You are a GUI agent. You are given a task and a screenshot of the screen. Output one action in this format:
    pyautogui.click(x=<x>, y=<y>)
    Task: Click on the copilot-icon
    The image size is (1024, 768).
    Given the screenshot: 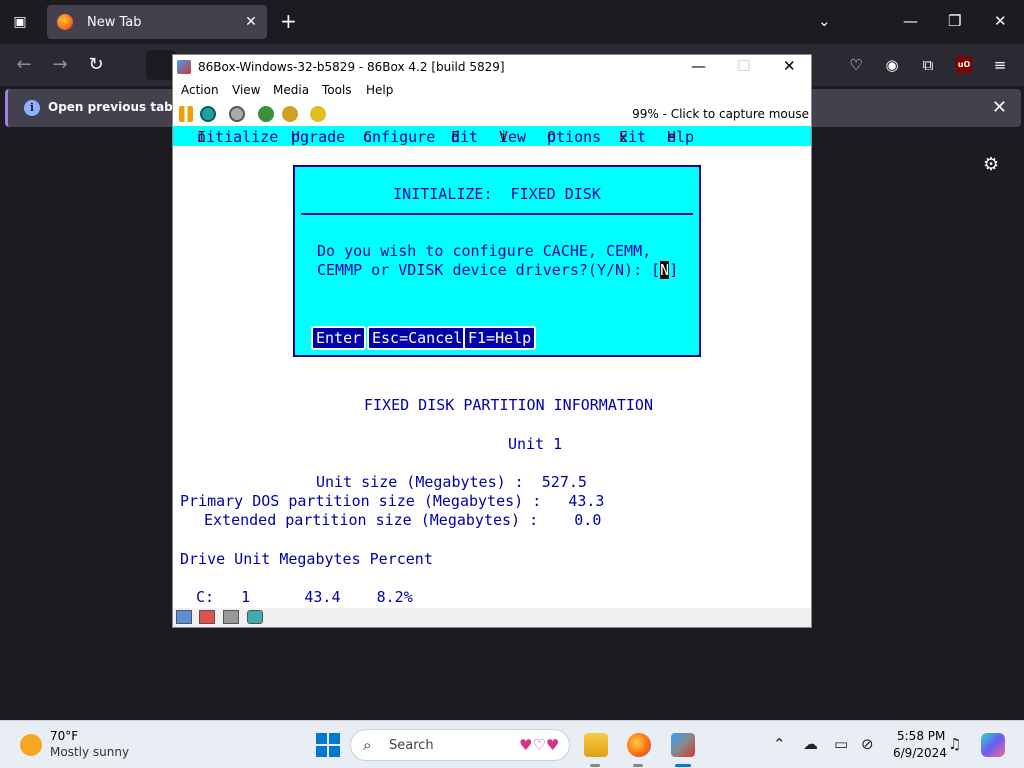 What is the action you would take?
    pyautogui.click(x=993, y=745)
    